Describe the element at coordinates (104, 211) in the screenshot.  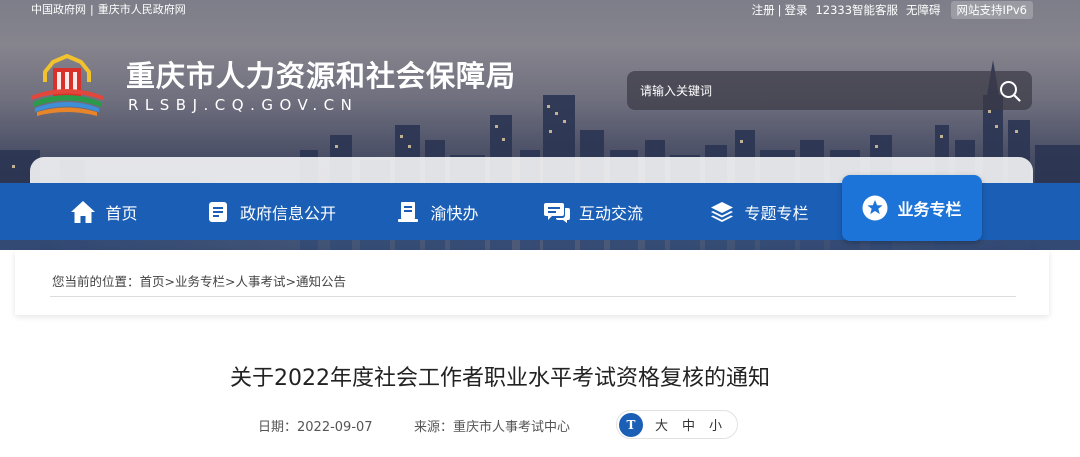
I see `nav-item-home: 首页` at that location.